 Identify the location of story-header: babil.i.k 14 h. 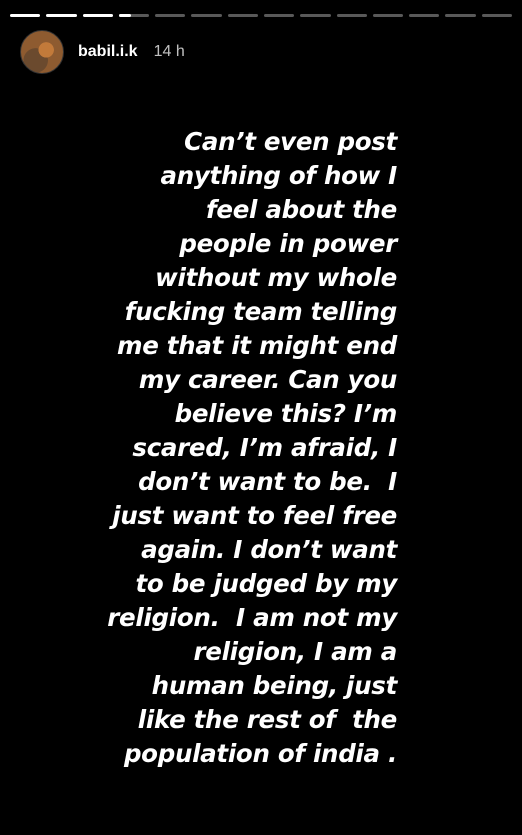
(102, 52).